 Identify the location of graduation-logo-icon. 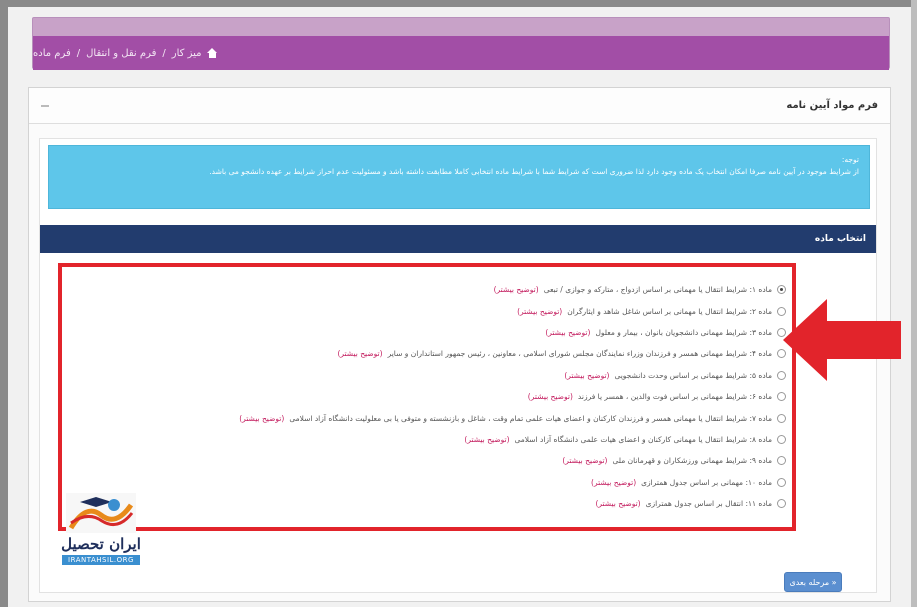
(101, 513).